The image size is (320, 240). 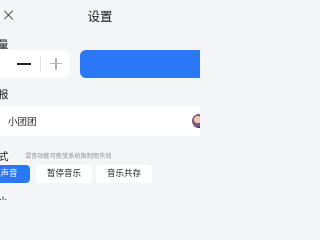 What do you see at coordinates (68, 156) in the screenshot?
I see `mode-hint: 混音功能可能受系统限制而失效` at bounding box center [68, 156].